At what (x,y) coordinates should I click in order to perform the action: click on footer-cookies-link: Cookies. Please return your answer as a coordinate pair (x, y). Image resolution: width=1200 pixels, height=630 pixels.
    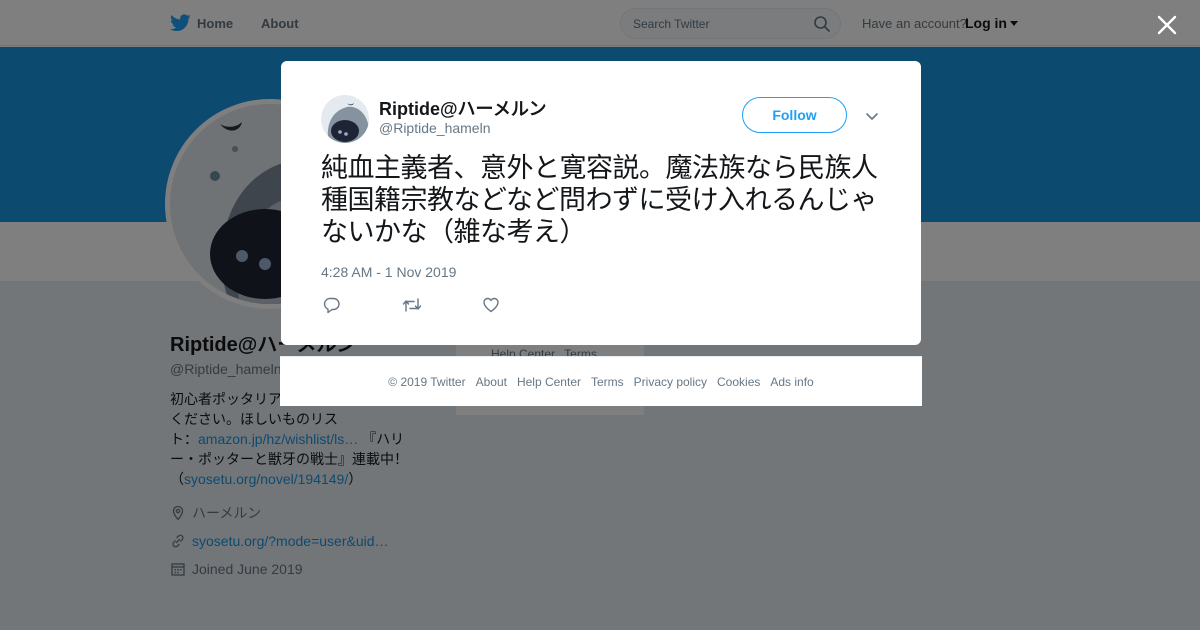
    Looking at the image, I should click on (738, 382).